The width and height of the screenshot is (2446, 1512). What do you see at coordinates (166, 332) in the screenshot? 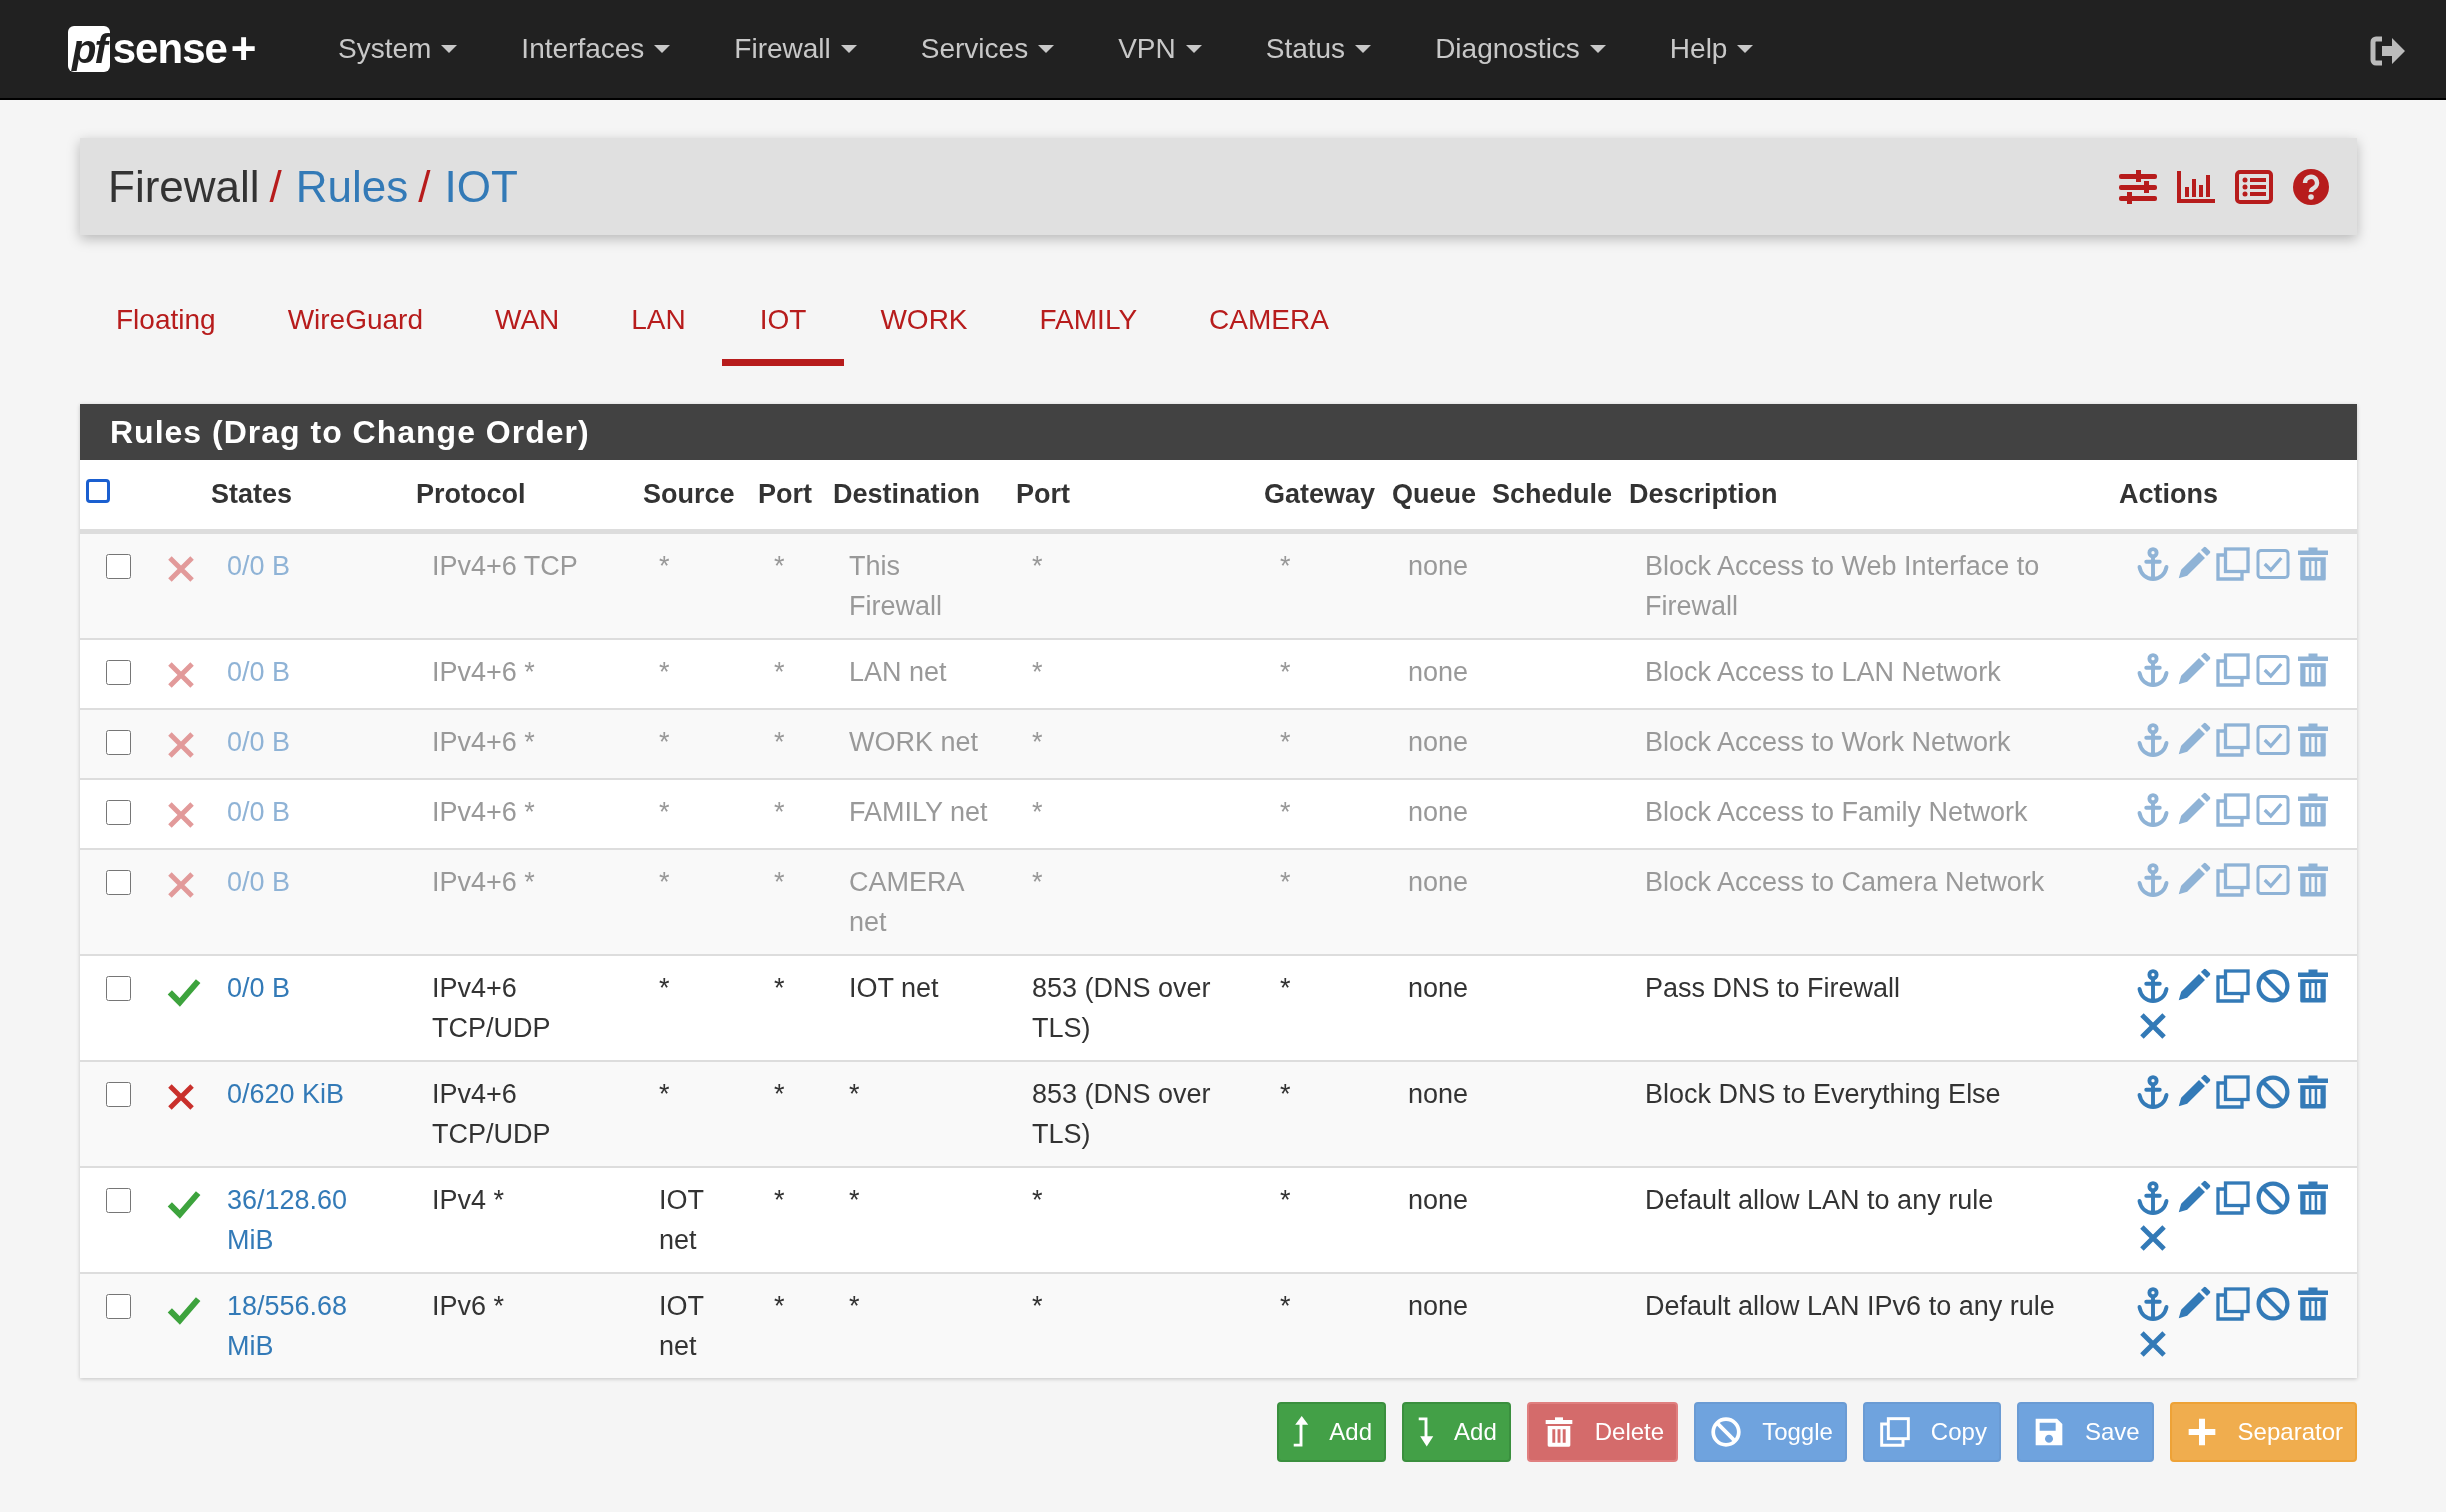
I see `interface-tab: Floating` at bounding box center [166, 332].